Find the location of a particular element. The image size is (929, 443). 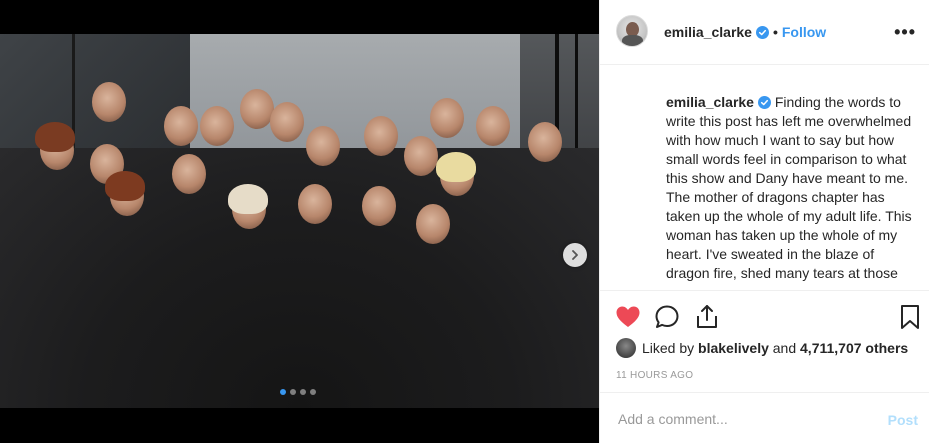

comment-form: Post is located at coordinates (764, 417).